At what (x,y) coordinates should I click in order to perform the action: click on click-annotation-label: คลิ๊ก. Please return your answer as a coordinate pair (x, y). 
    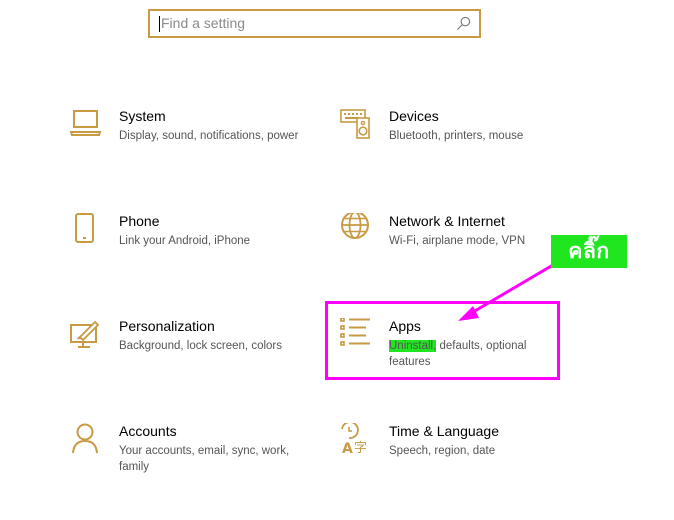
    Looking at the image, I should click on (589, 251).